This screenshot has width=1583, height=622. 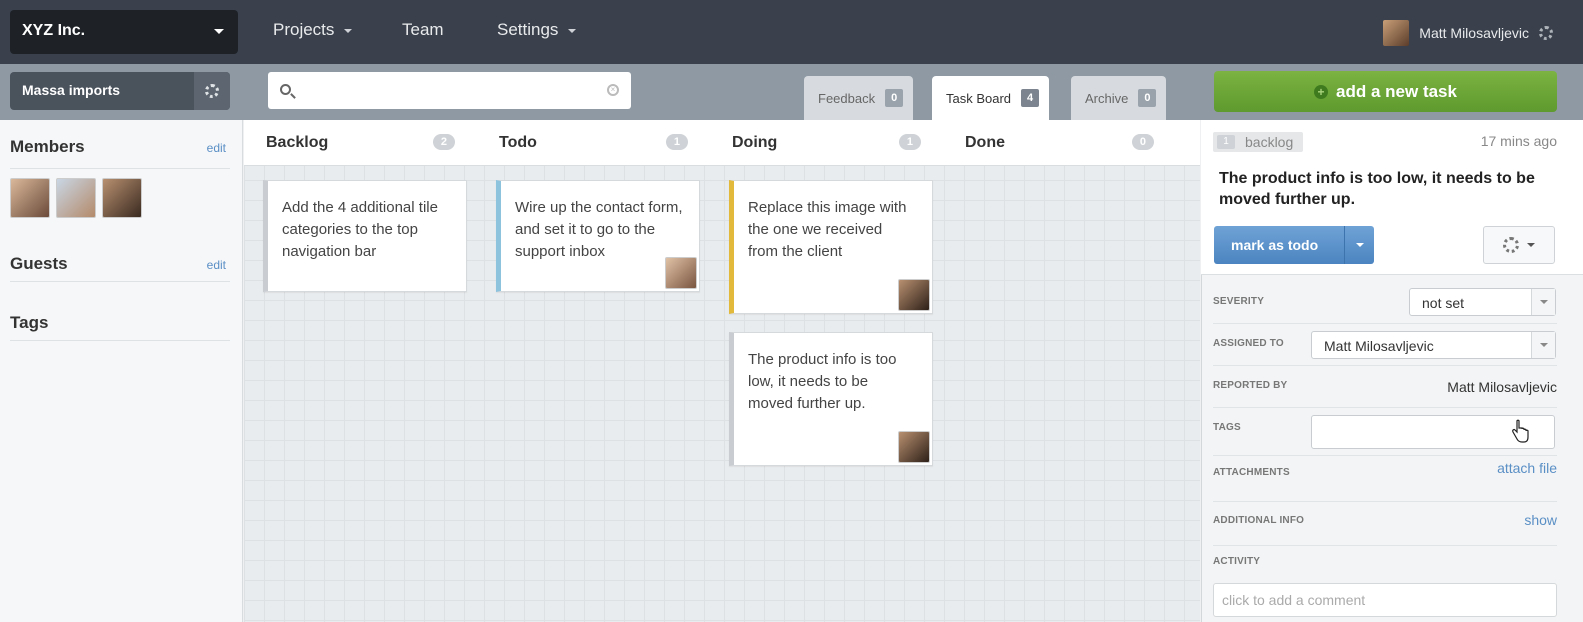 What do you see at coordinates (1502, 387) in the screenshot?
I see `reported-by-value: Matt Milosavljevic` at bounding box center [1502, 387].